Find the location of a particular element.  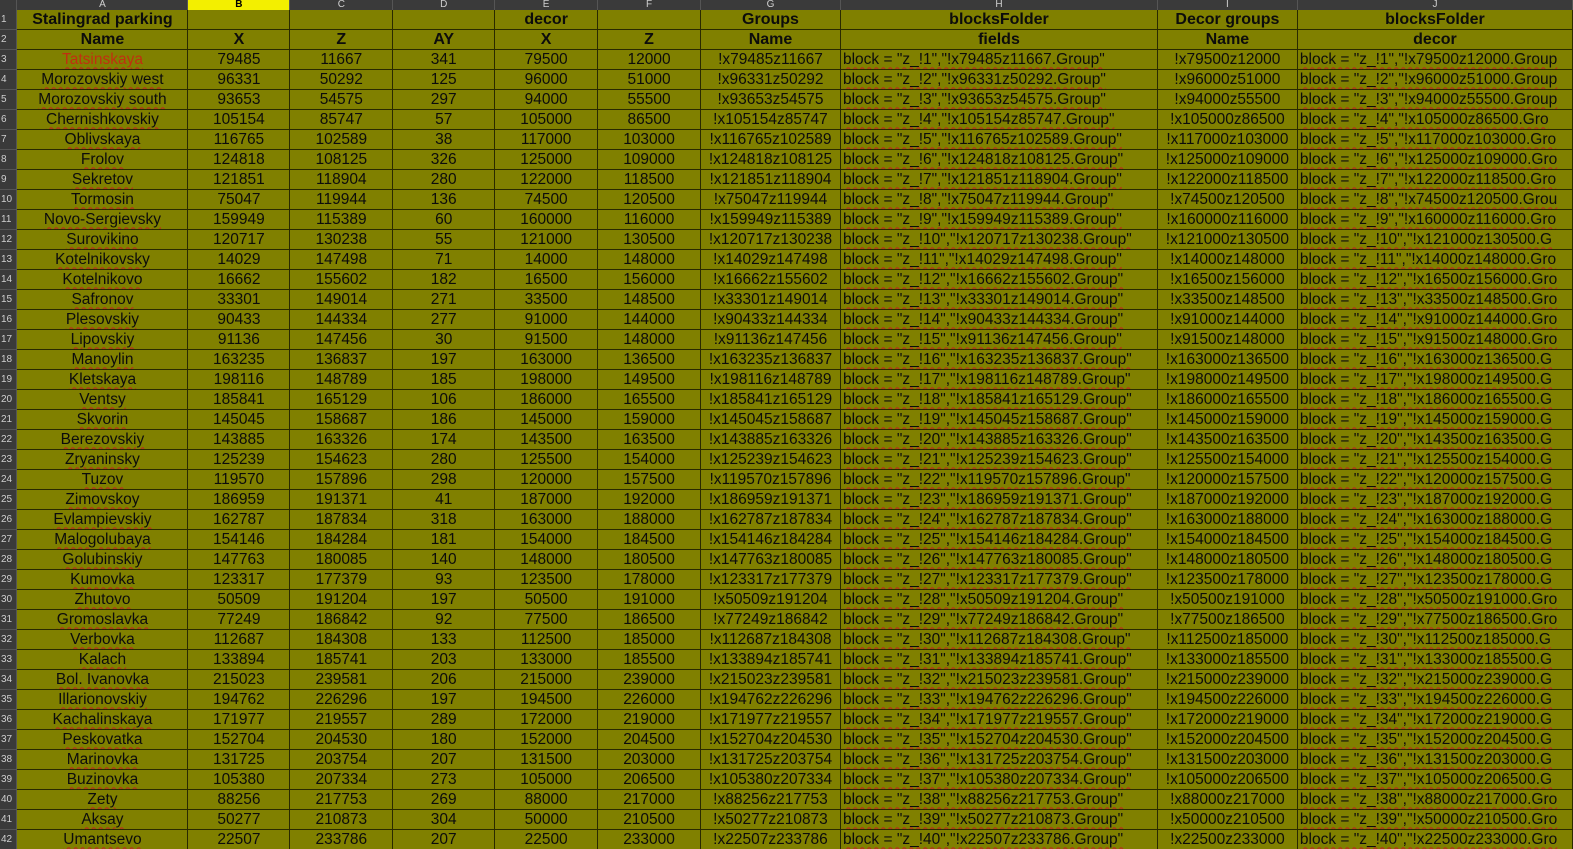

cell-f: 12000 is located at coordinates (649, 60).